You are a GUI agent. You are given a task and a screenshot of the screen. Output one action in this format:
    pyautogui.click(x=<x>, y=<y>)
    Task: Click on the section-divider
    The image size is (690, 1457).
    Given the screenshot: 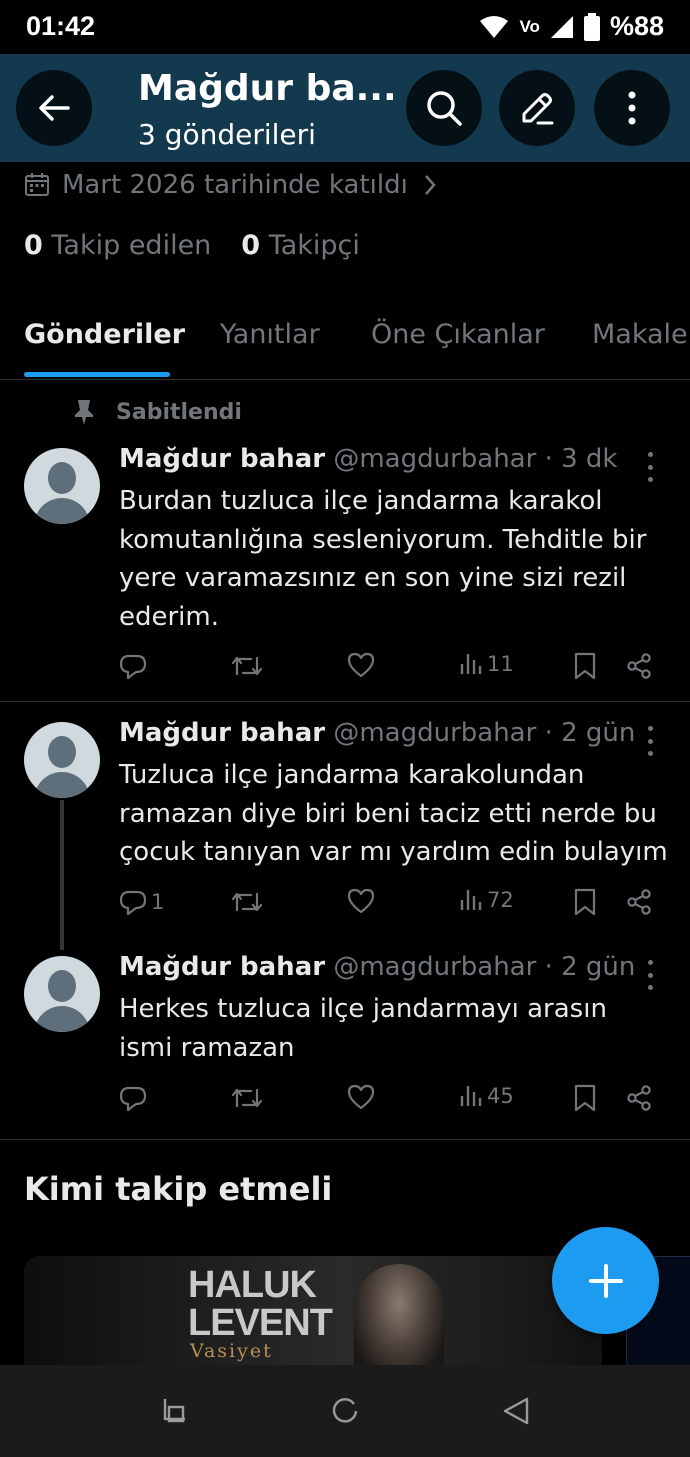 What is the action you would take?
    pyautogui.click(x=345, y=1139)
    